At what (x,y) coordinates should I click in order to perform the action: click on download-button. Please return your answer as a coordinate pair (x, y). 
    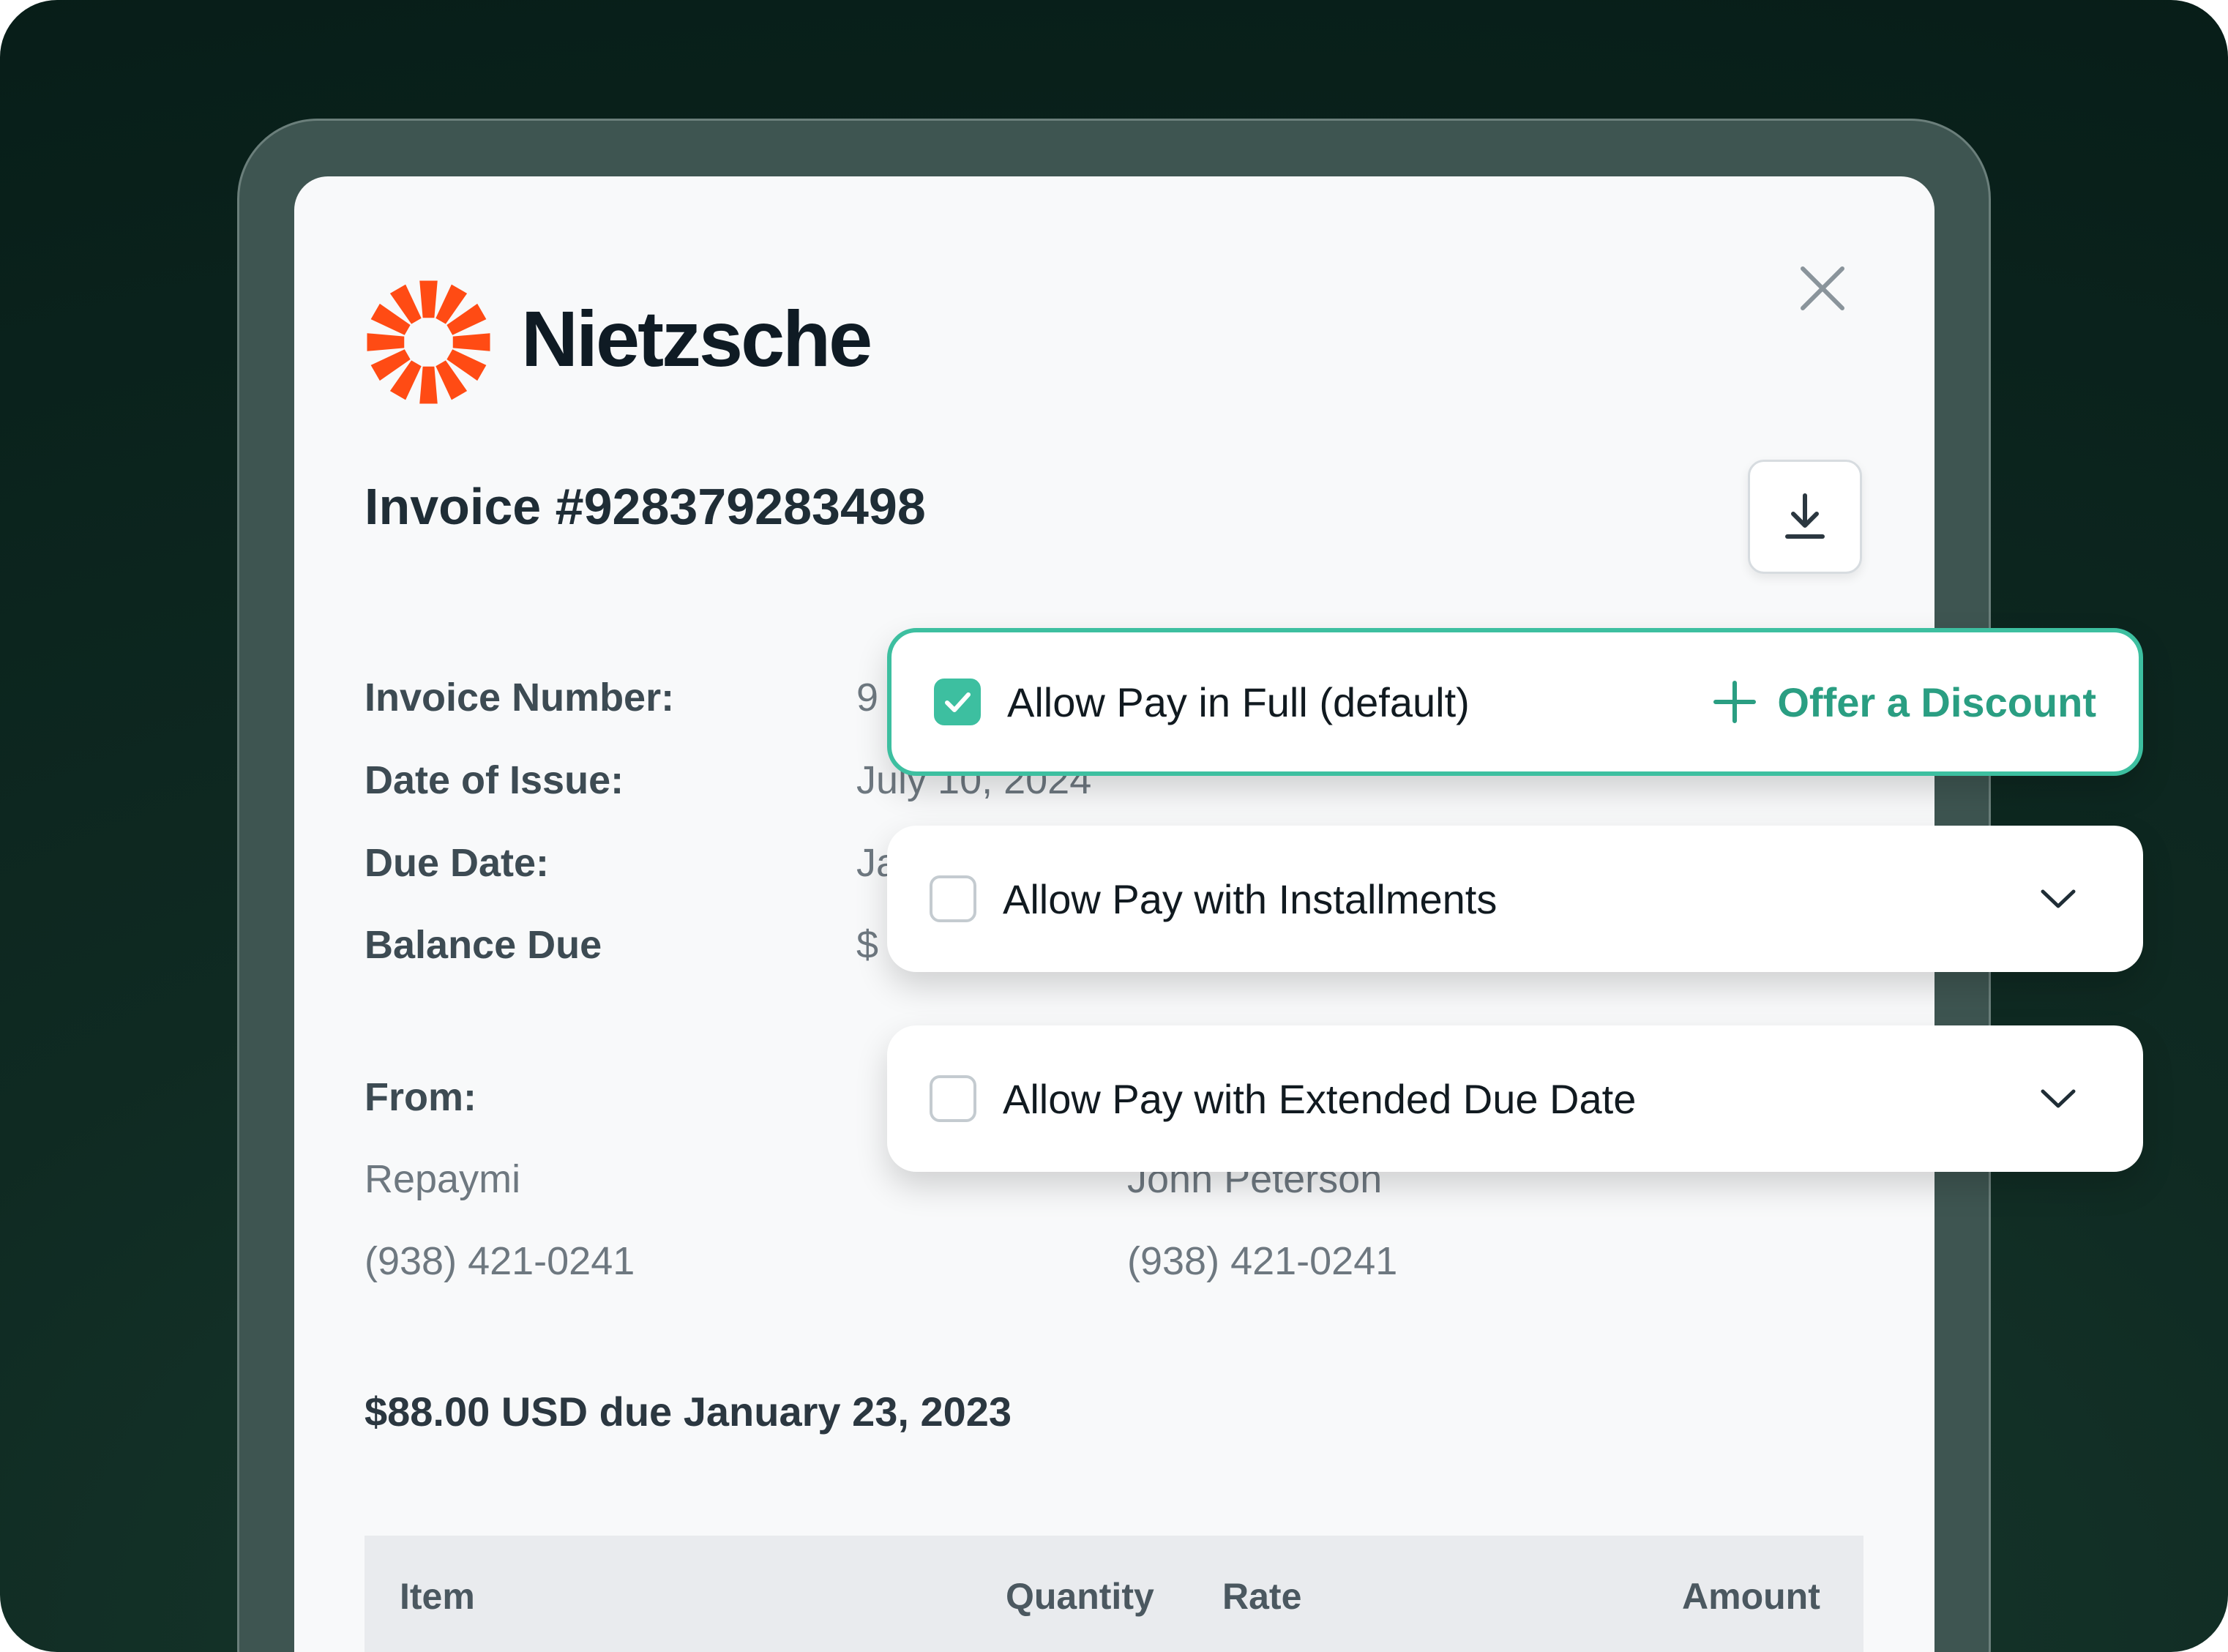
    Looking at the image, I should click on (1805, 517).